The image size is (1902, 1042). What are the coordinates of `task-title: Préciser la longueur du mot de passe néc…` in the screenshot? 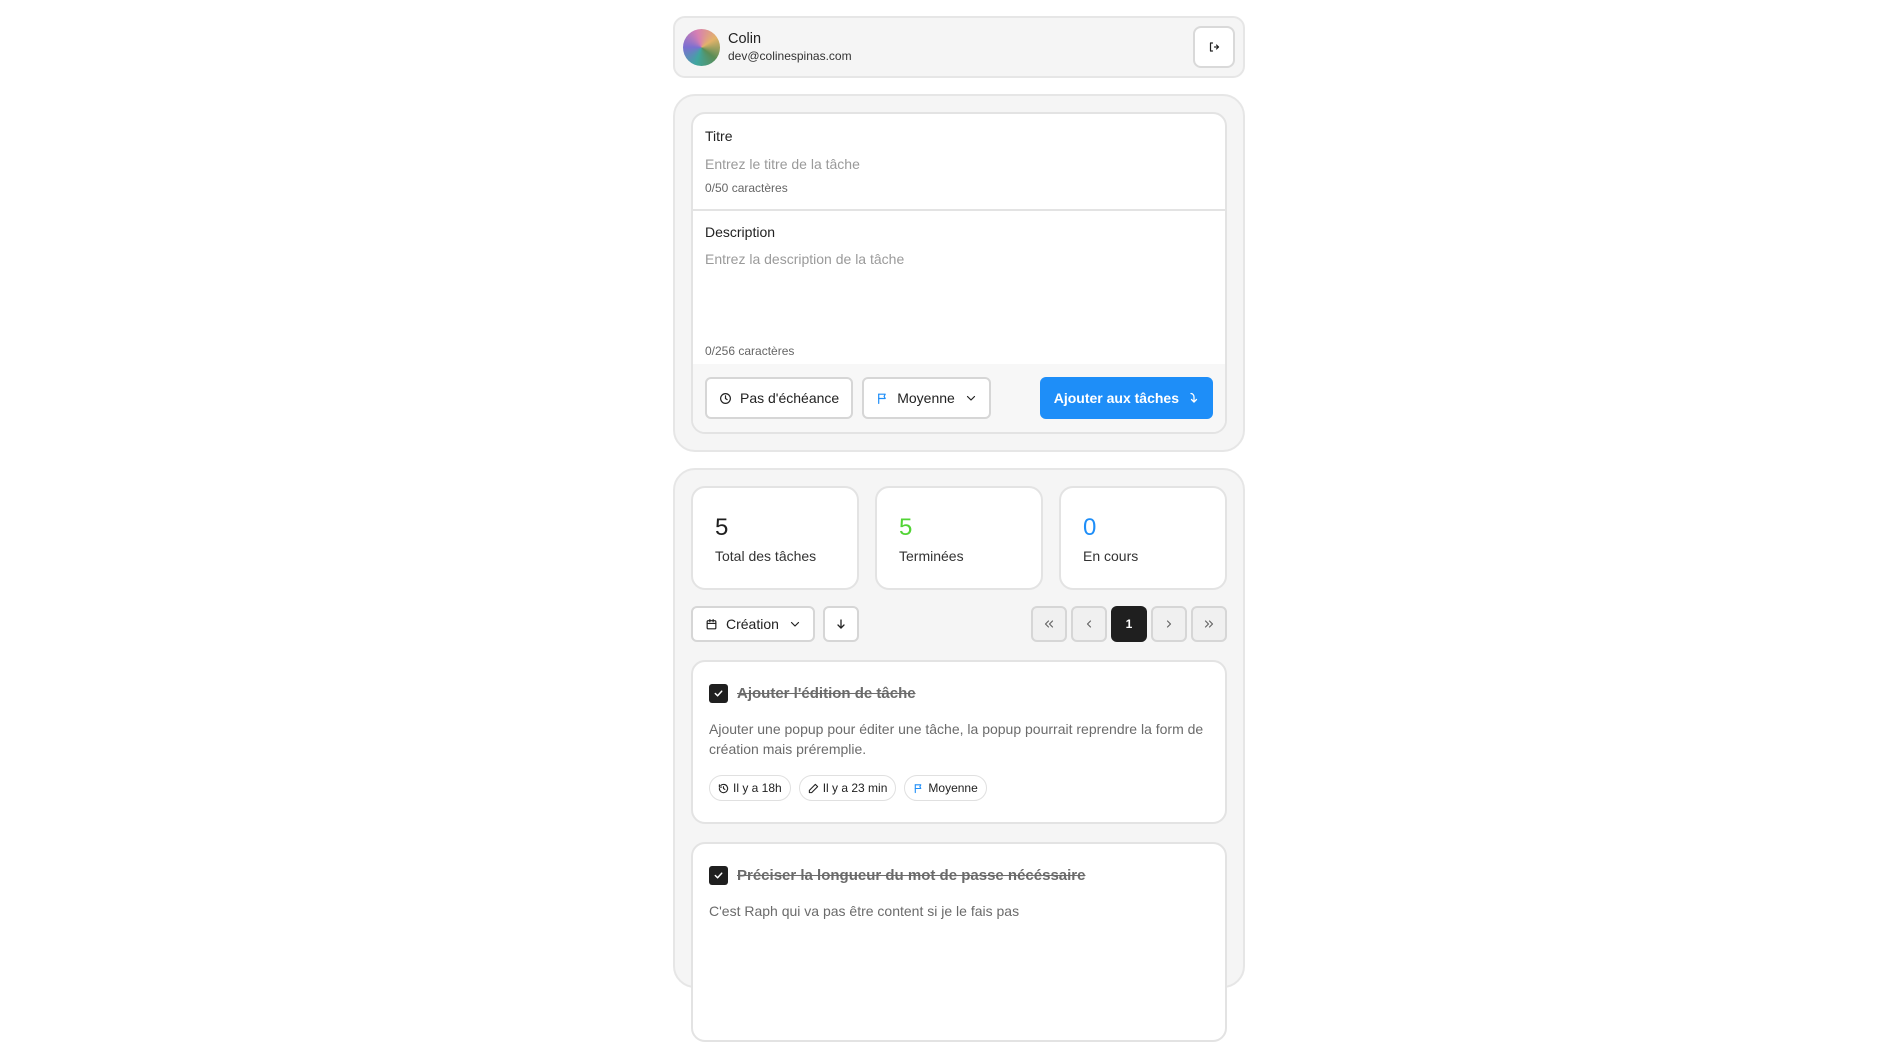 It's located at (911, 875).